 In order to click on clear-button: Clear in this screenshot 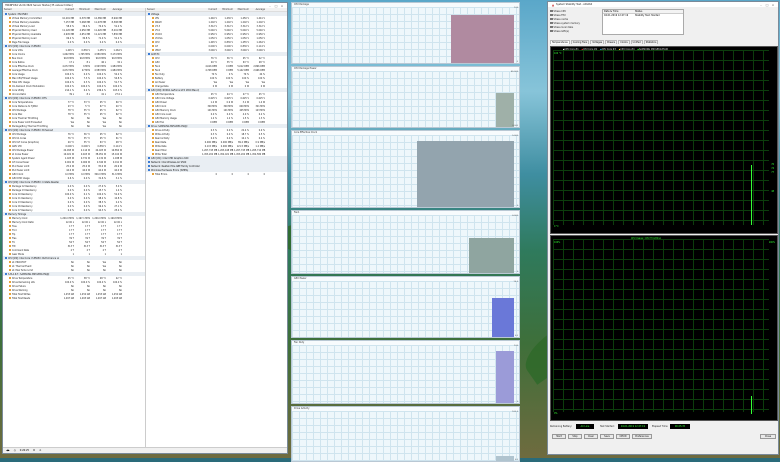, I will do `click(591, 436)`.